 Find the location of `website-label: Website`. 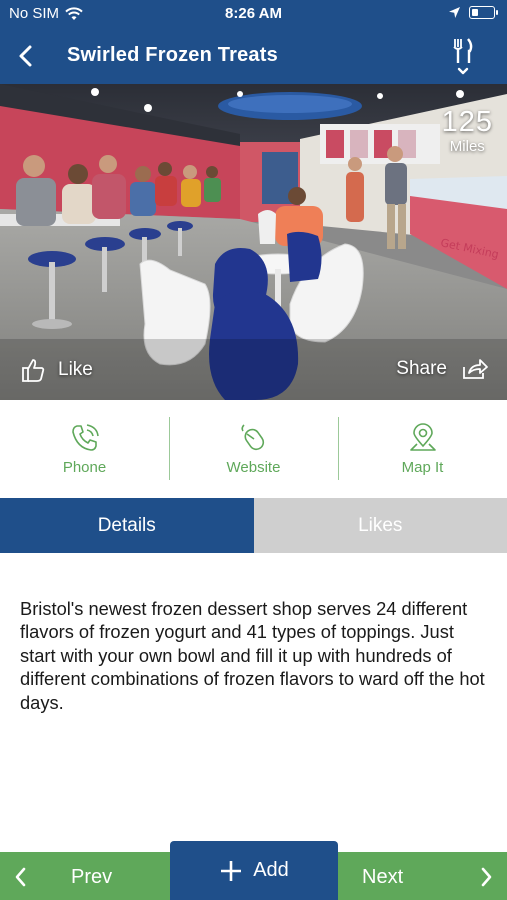

website-label: Website is located at coordinates (253, 467).